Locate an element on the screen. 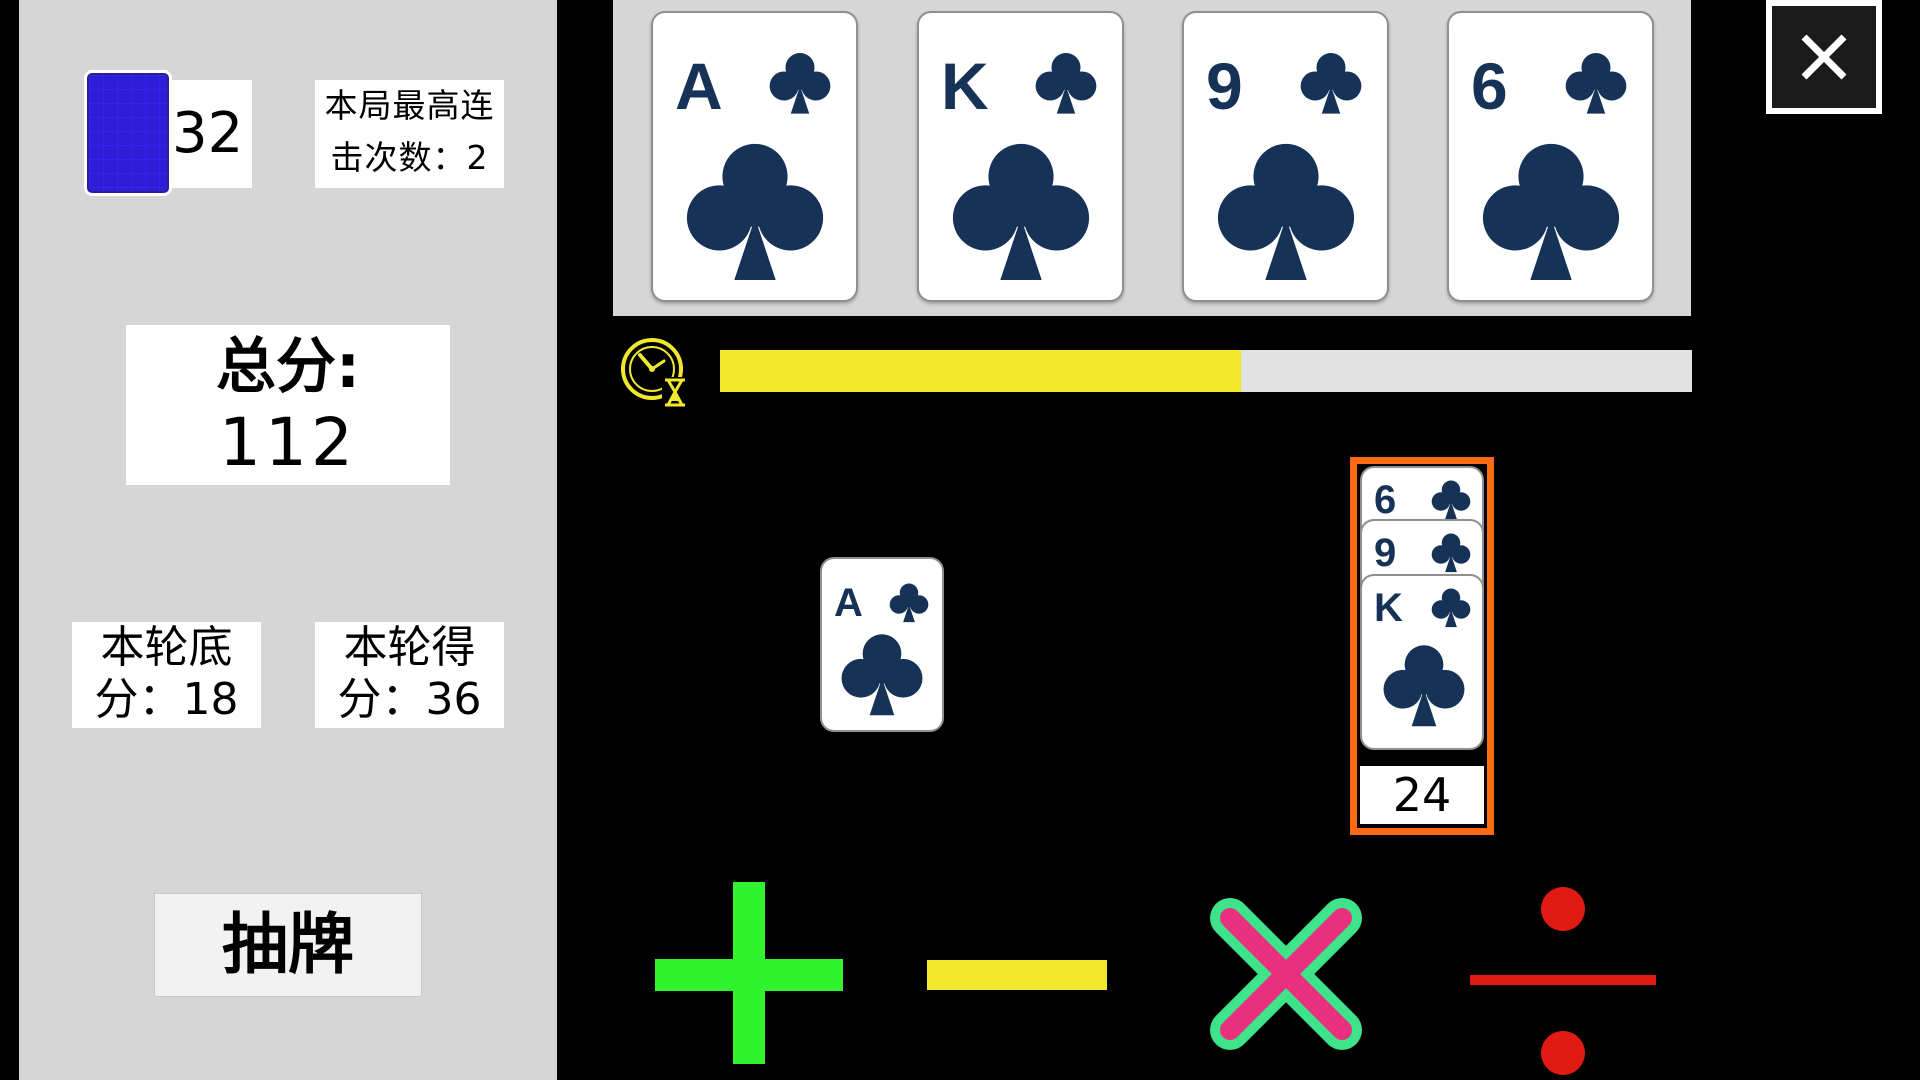  timer-progress-fill is located at coordinates (980, 371).